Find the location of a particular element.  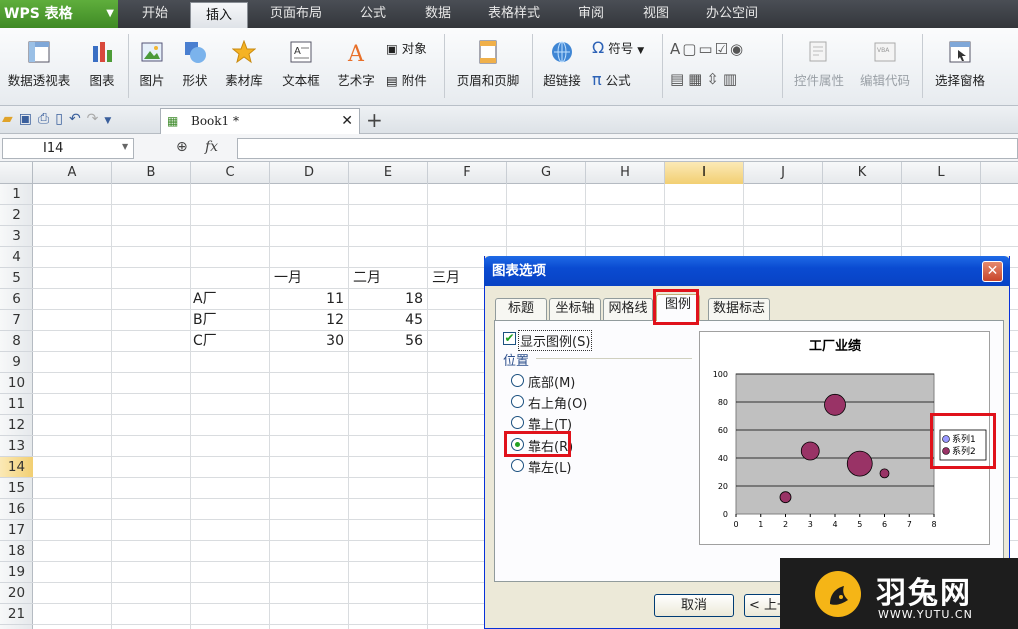

tab-axes: 坐标轴 is located at coordinates (575, 309).